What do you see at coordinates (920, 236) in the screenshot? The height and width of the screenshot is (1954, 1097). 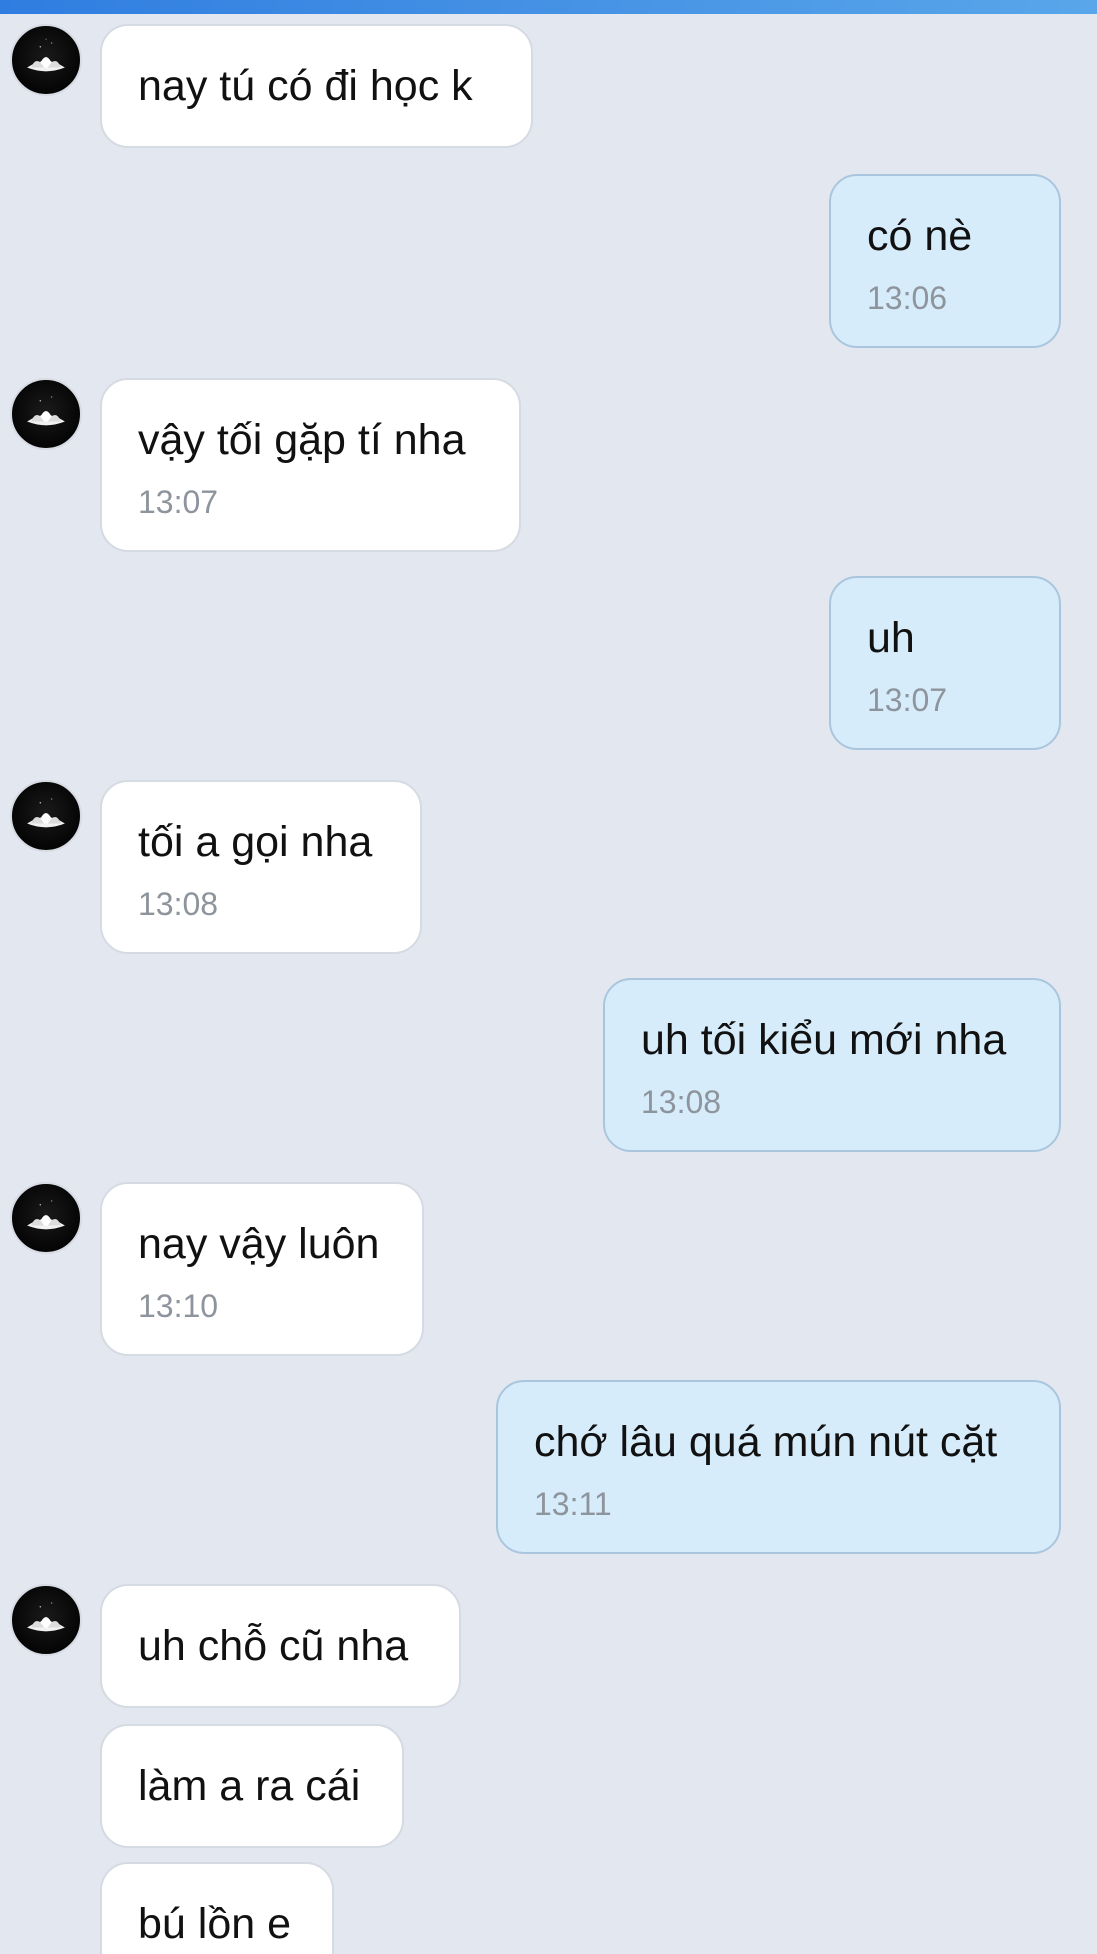 I see `message-text: có nè` at bounding box center [920, 236].